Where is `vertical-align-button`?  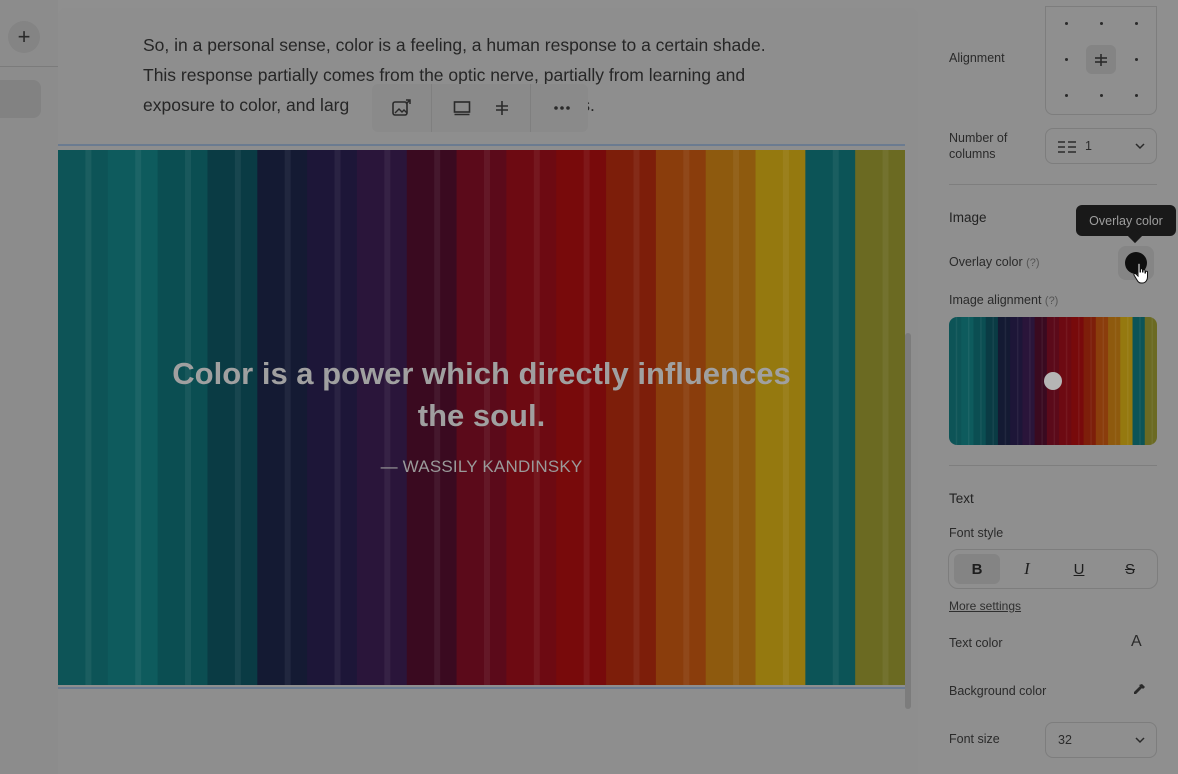 vertical-align-button is located at coordinates (502, 108).